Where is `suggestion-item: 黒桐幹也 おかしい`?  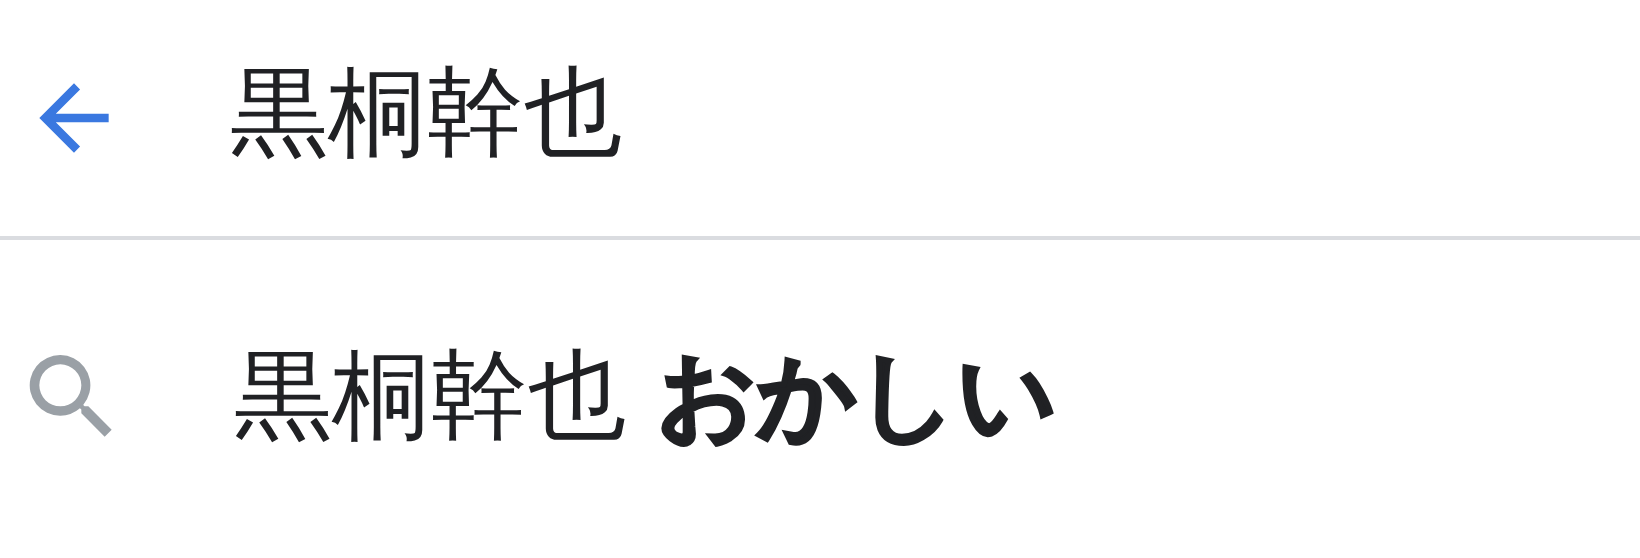 suggestion-item: 黒桐幹也 おかしい is located at coordinates (646, 397).